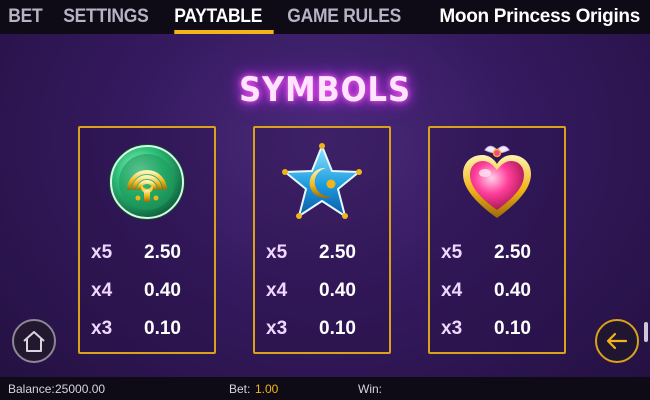 The width and height of the screenshot is (650, 400). I want to click on game-title: Moon Princess Origins, so click(539, 16).